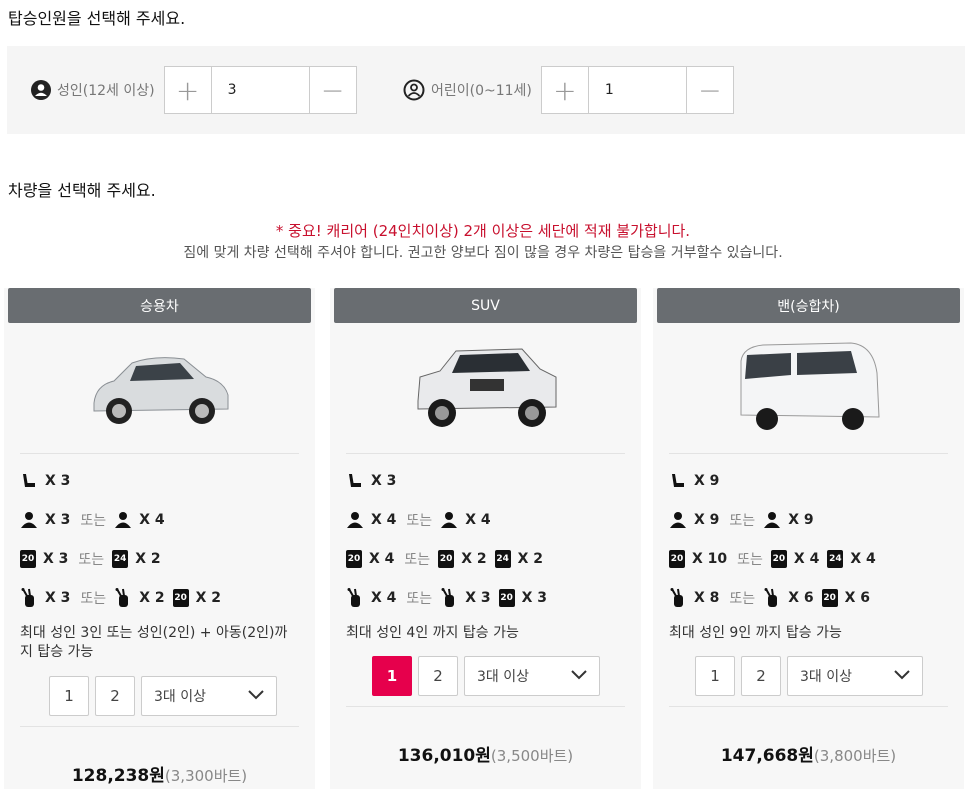 Image resolution: width=966 pixels, height=789 pixels. Describe the element at coordinates (481, 91) in the screenshot. I see `child-label-text: 어린이(0~11세)` at that location.